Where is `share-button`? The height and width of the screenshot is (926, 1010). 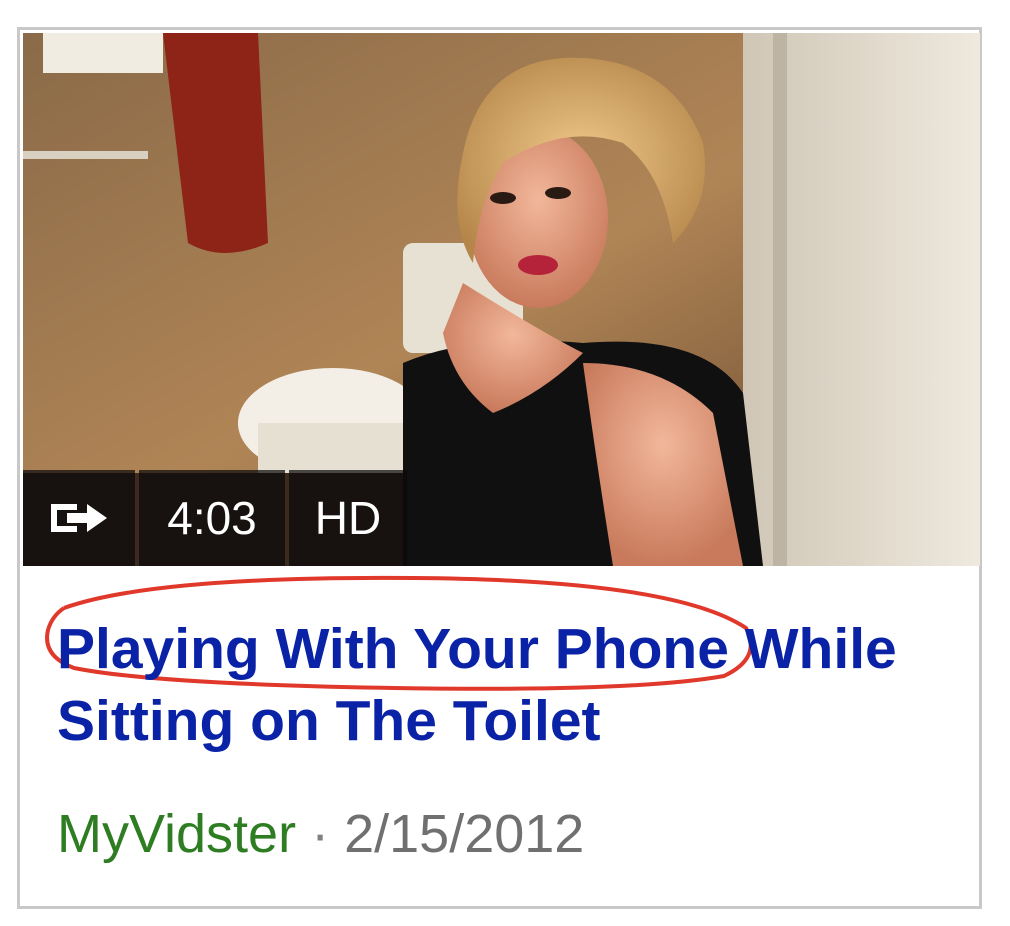 share-button is located at coordinates (79, 518).